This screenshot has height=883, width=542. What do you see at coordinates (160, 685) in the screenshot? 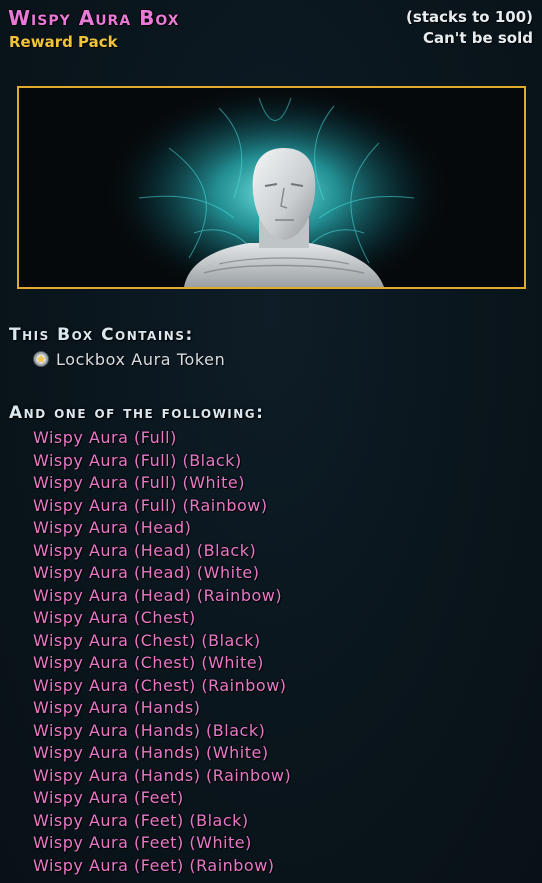
I see `reward-choice-item: Wispy Aura (Chest) (Rainbow)` at bounding box center [160, 685].